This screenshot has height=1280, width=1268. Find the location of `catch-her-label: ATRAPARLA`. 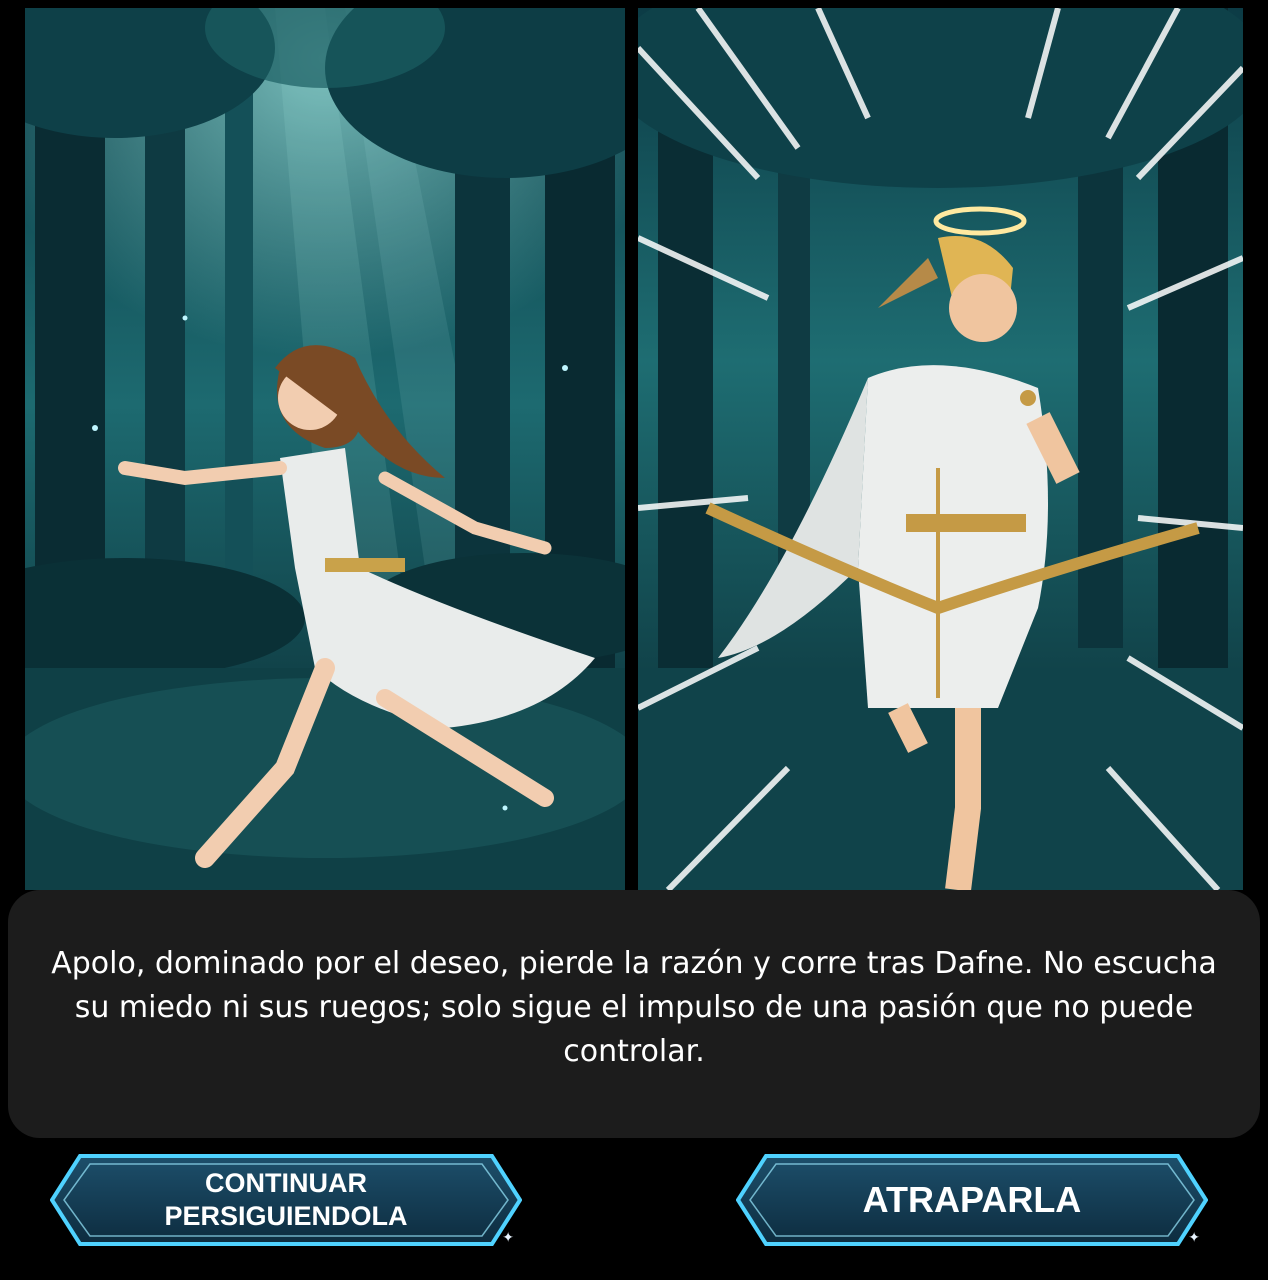

catch-her-label: ATRAPARLA is located at coordinates (972, 1199).